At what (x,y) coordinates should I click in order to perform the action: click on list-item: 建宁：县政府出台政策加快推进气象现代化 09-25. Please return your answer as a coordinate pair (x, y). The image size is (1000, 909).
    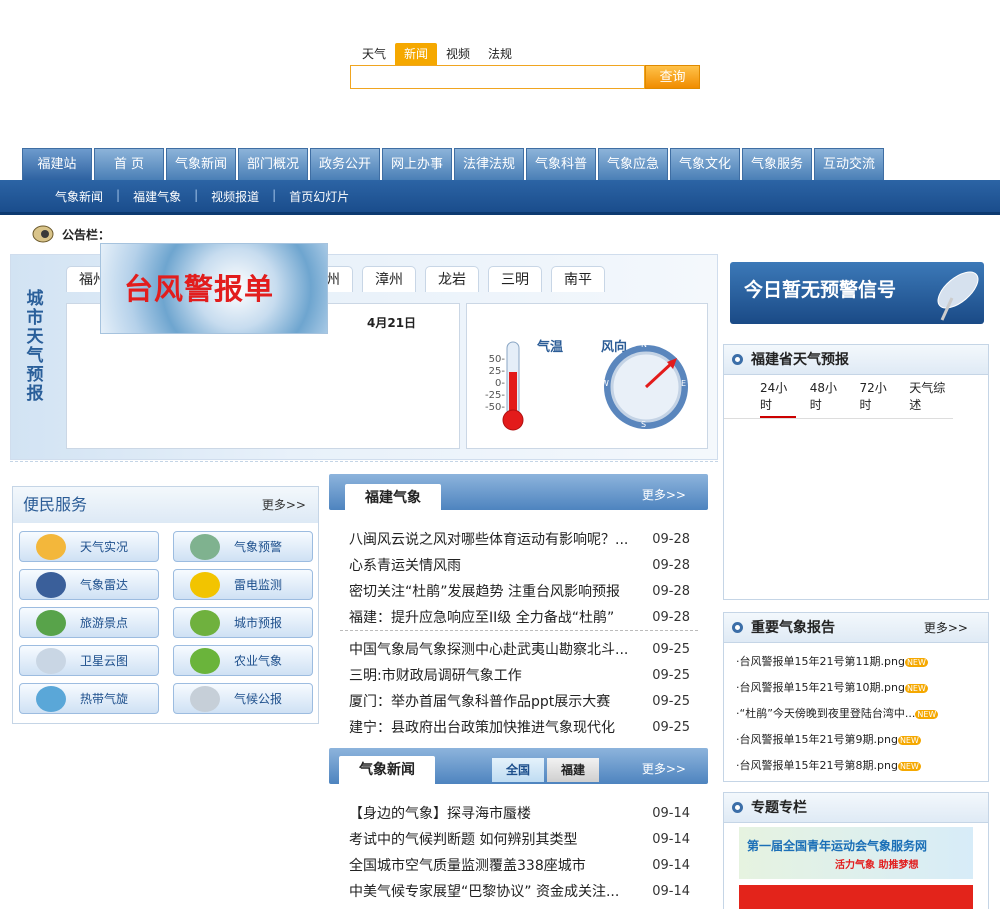
    Looking at the image, I should click on (519, 727).